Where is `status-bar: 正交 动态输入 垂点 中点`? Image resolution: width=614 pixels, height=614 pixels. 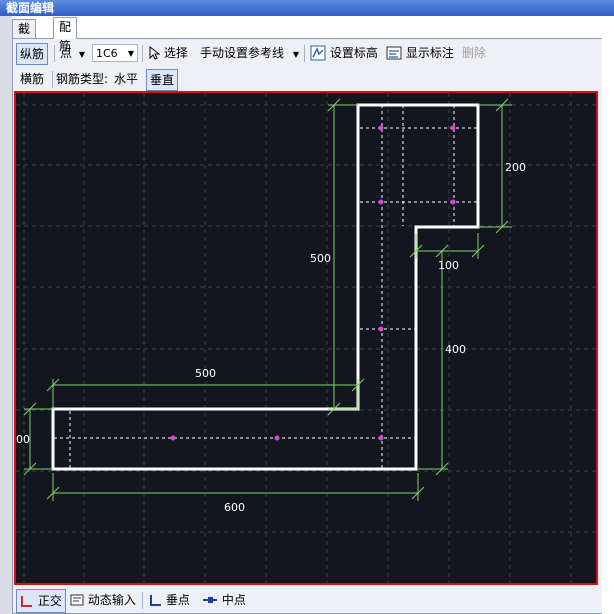 status-bar: 正交 动态输入 垂点 中点 is located at coordinates (310, 601).